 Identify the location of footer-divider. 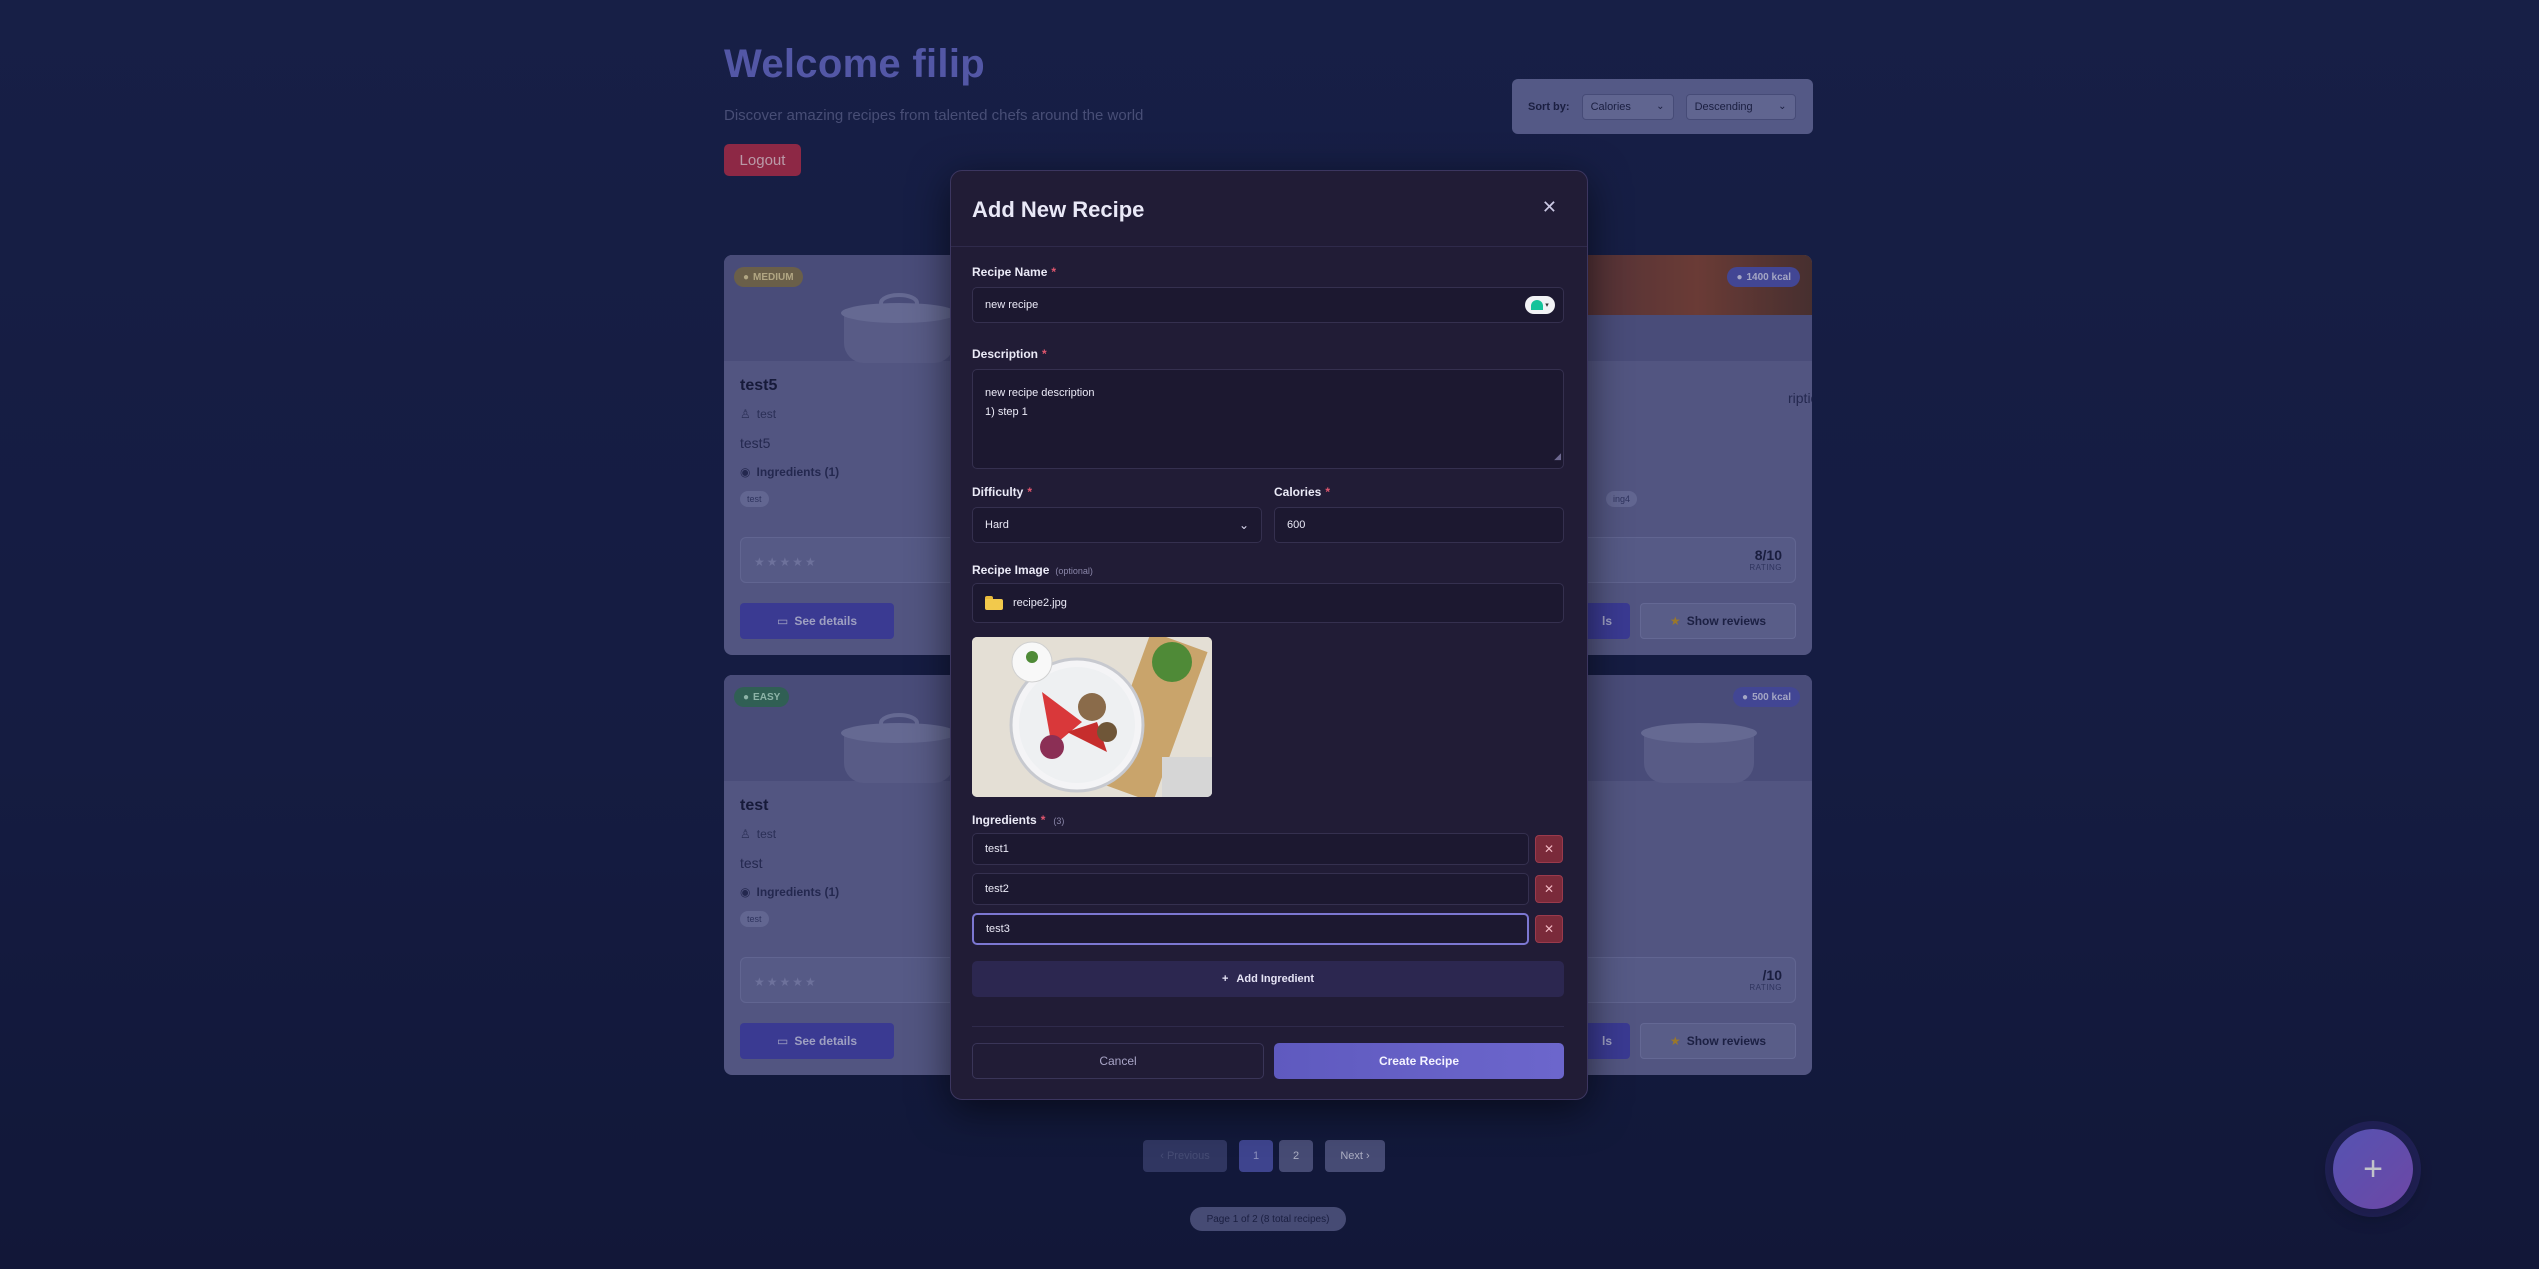
(1268, 1026).